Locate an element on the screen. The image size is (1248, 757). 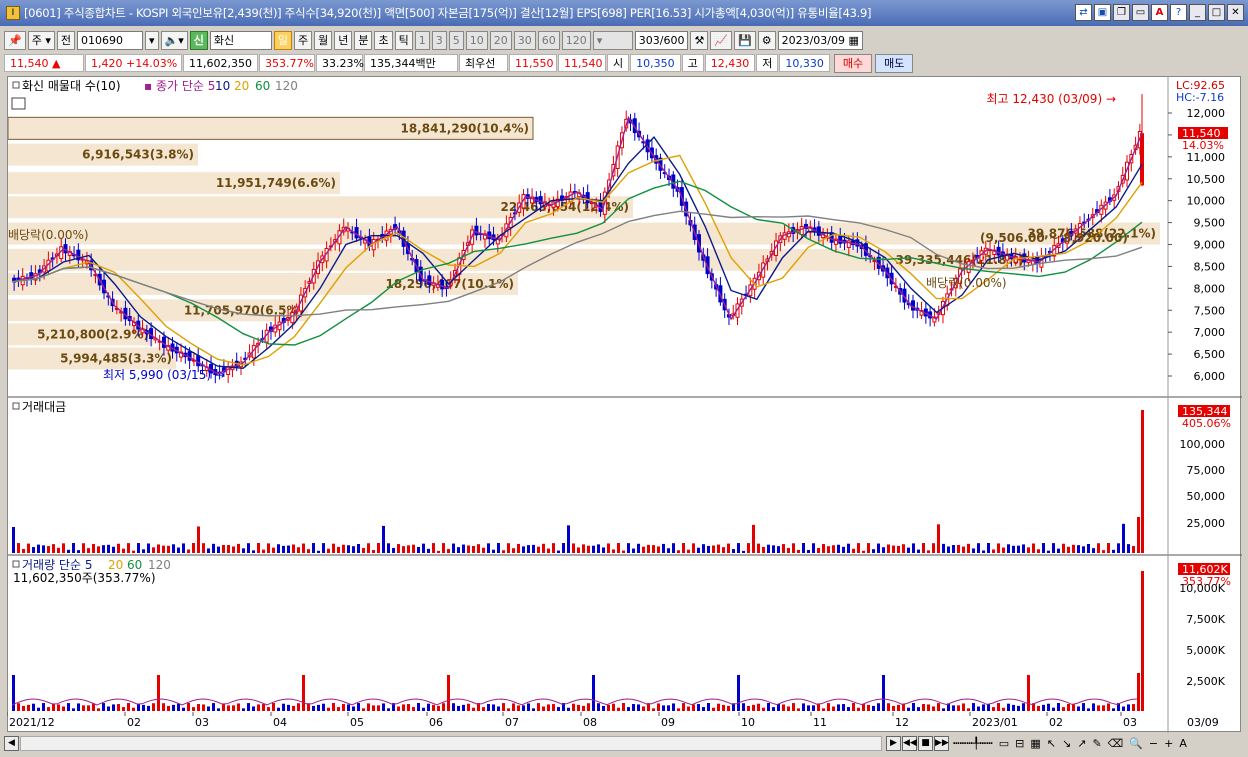
period-week: 주 is located at coordinates (303, 40).